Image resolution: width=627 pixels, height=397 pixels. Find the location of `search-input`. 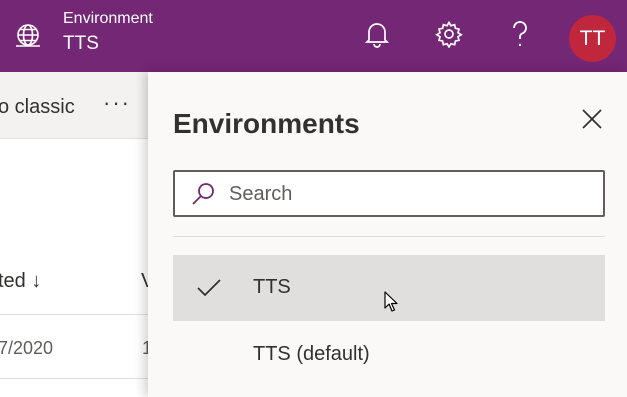

search-input is located at coordinates (409, 194).